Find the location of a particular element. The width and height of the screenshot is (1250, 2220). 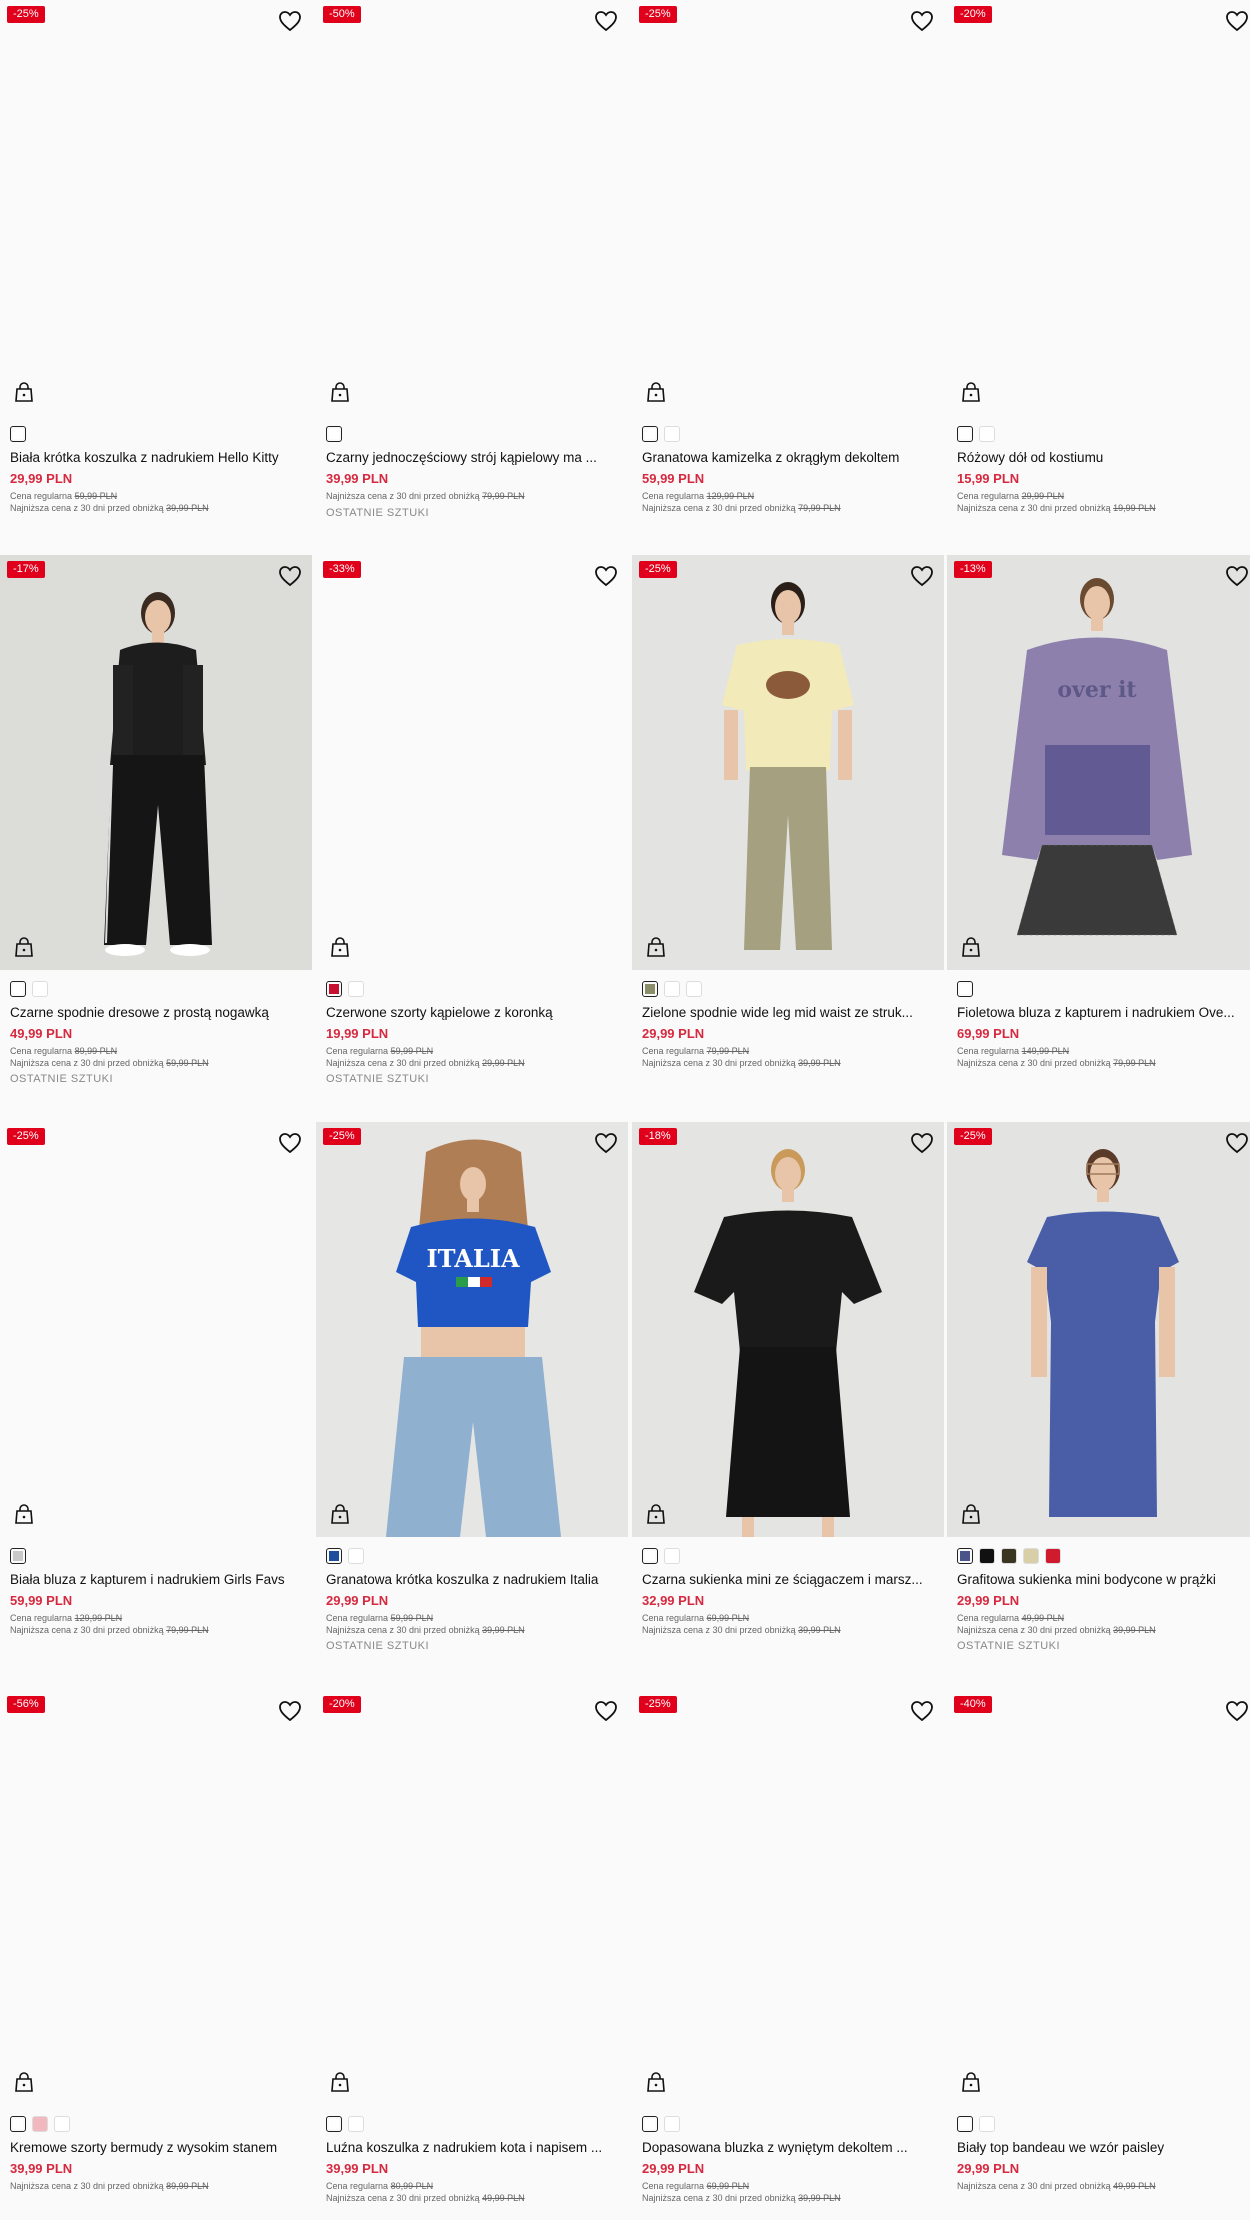

product-image: -50% is located at coordinates (472, 207).